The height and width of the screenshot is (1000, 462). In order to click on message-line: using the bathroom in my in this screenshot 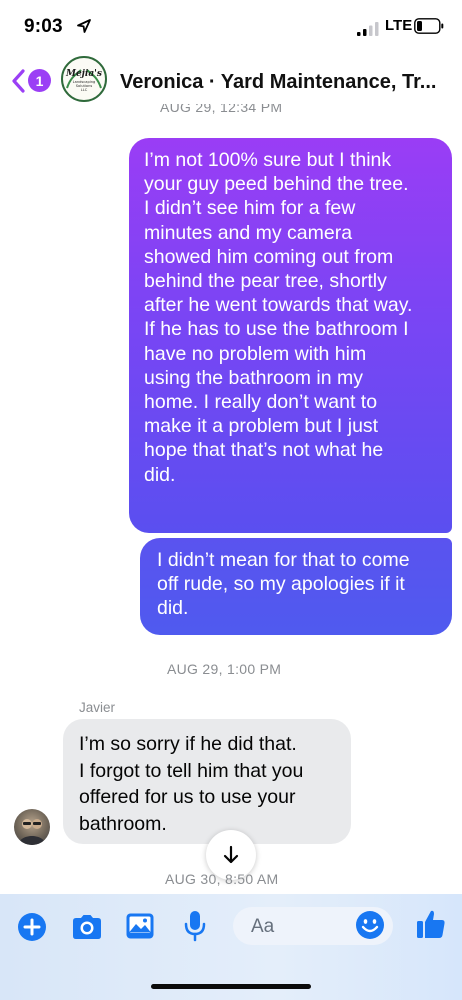, I will do `click(253, 377)`.